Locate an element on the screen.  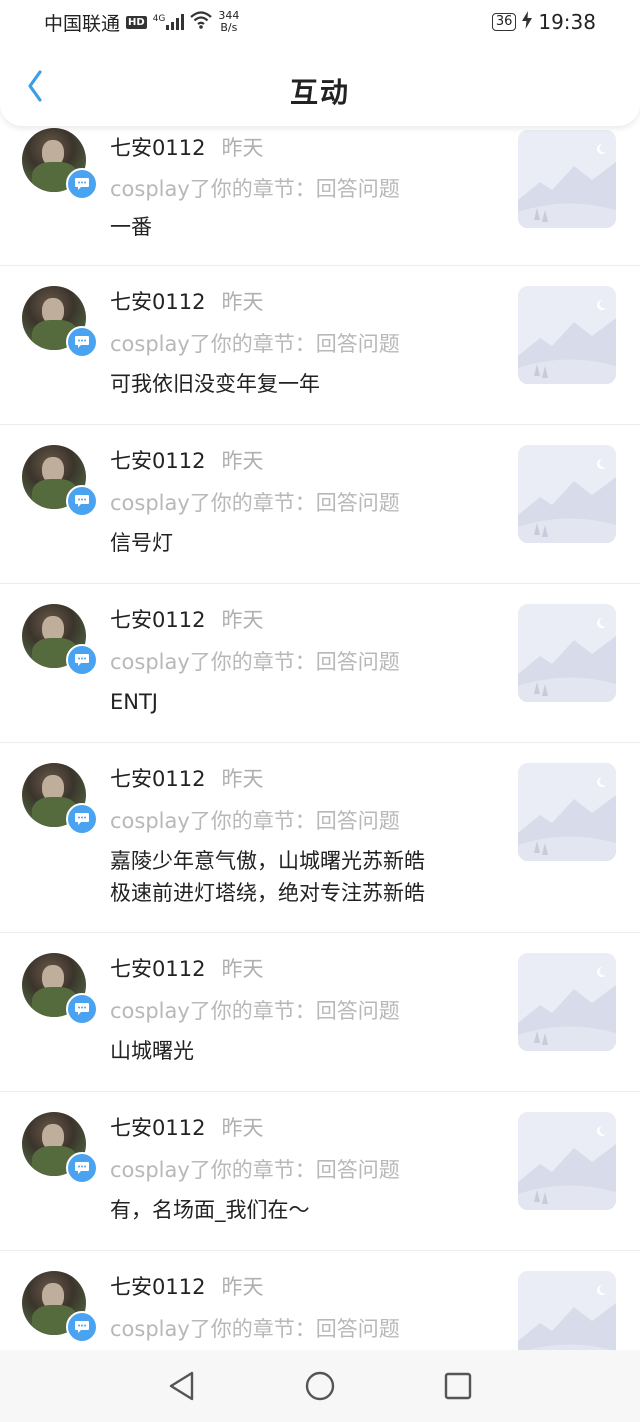
reply-content: 山城曙光 is located at coordinates (152, 1051).